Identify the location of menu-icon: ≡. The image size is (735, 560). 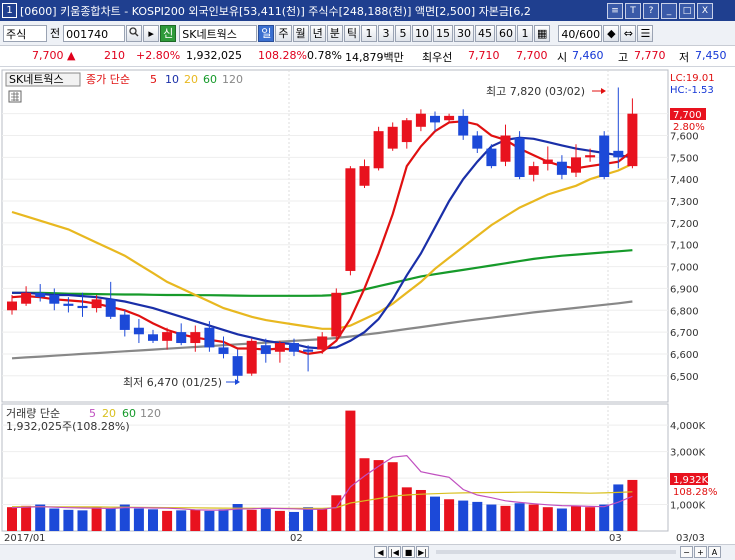
(615, 10).